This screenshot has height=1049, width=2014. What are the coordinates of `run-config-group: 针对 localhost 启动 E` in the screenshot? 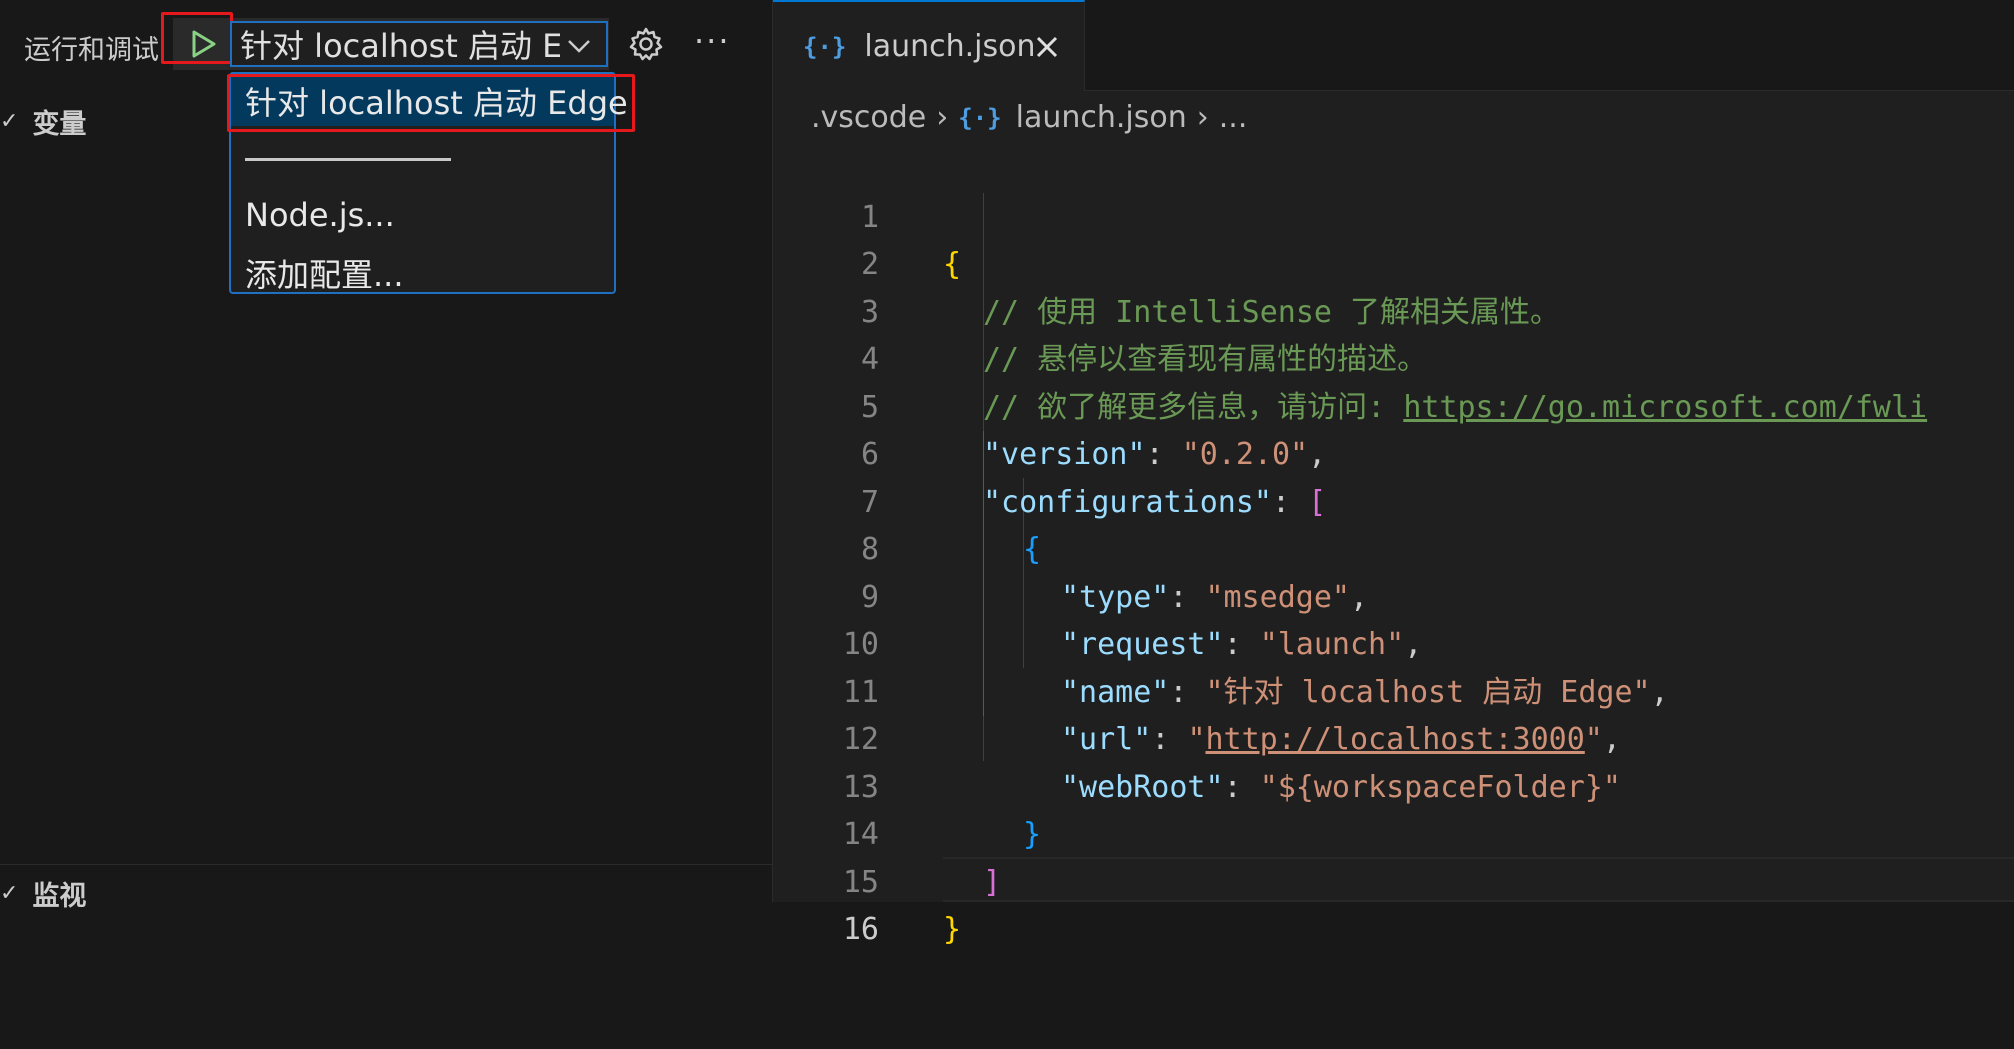 It's located at (385, 41).